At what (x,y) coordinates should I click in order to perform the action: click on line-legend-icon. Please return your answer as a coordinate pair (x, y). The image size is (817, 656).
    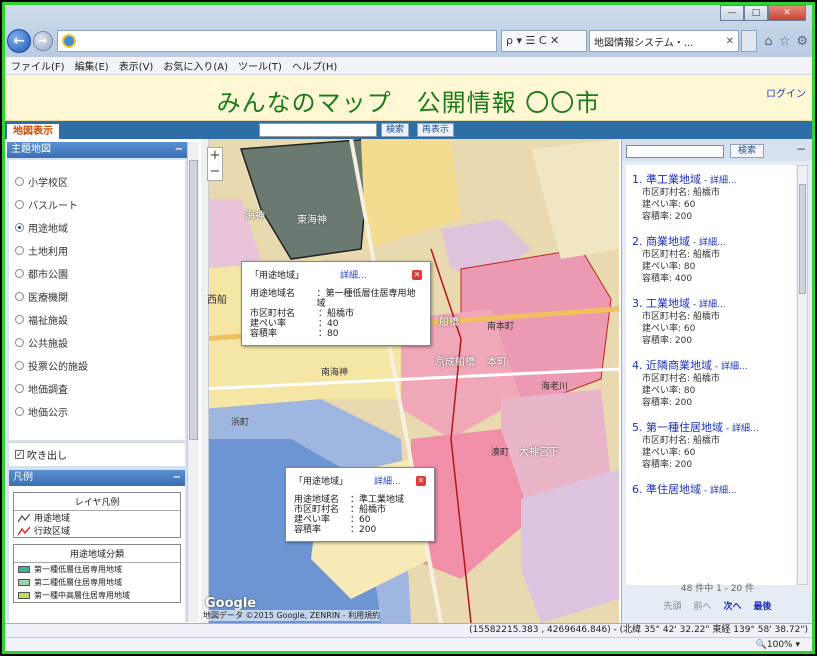
    Looking at the image, I should click on (24, 517).